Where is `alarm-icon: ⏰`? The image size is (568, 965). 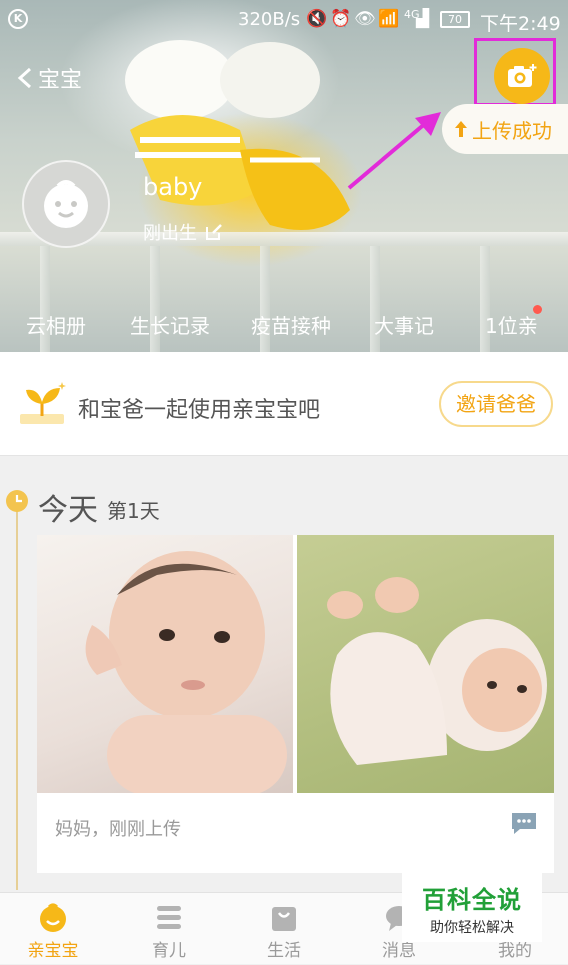 alarm-icon: ⏰ is located at coordinates (341, 19).